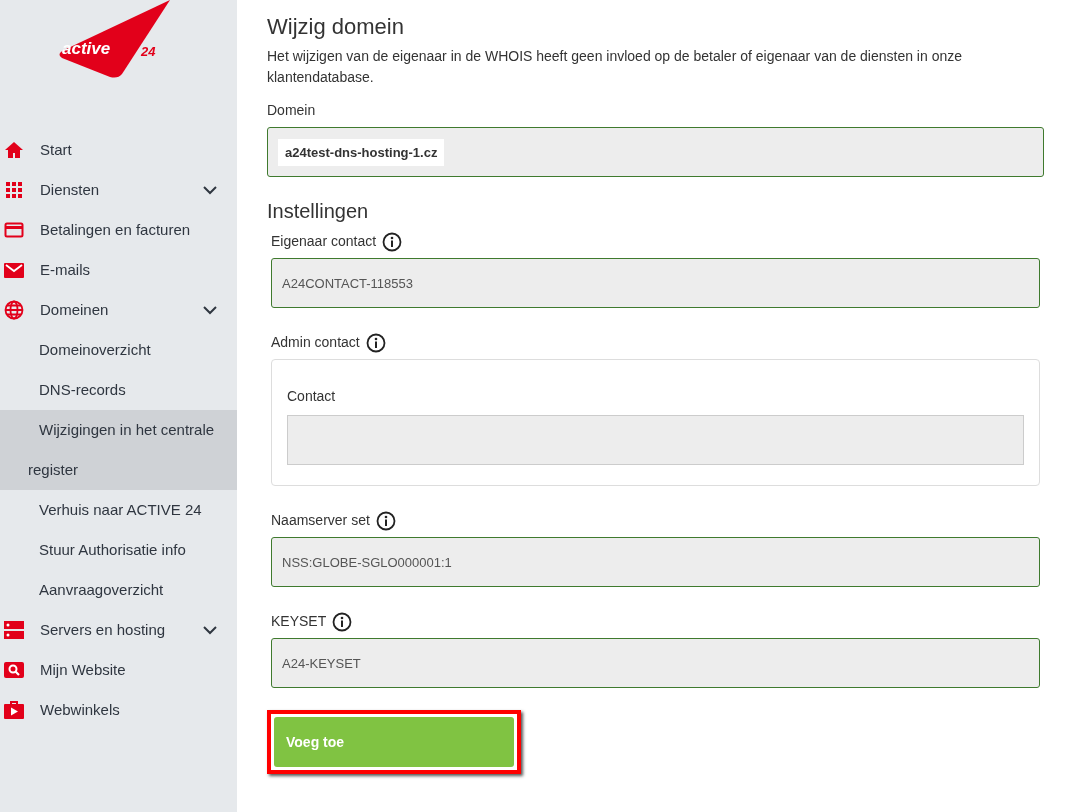  Describe the element at coordinates (148, 51) in the screenshot. I see `logo-number: 24` at that location.